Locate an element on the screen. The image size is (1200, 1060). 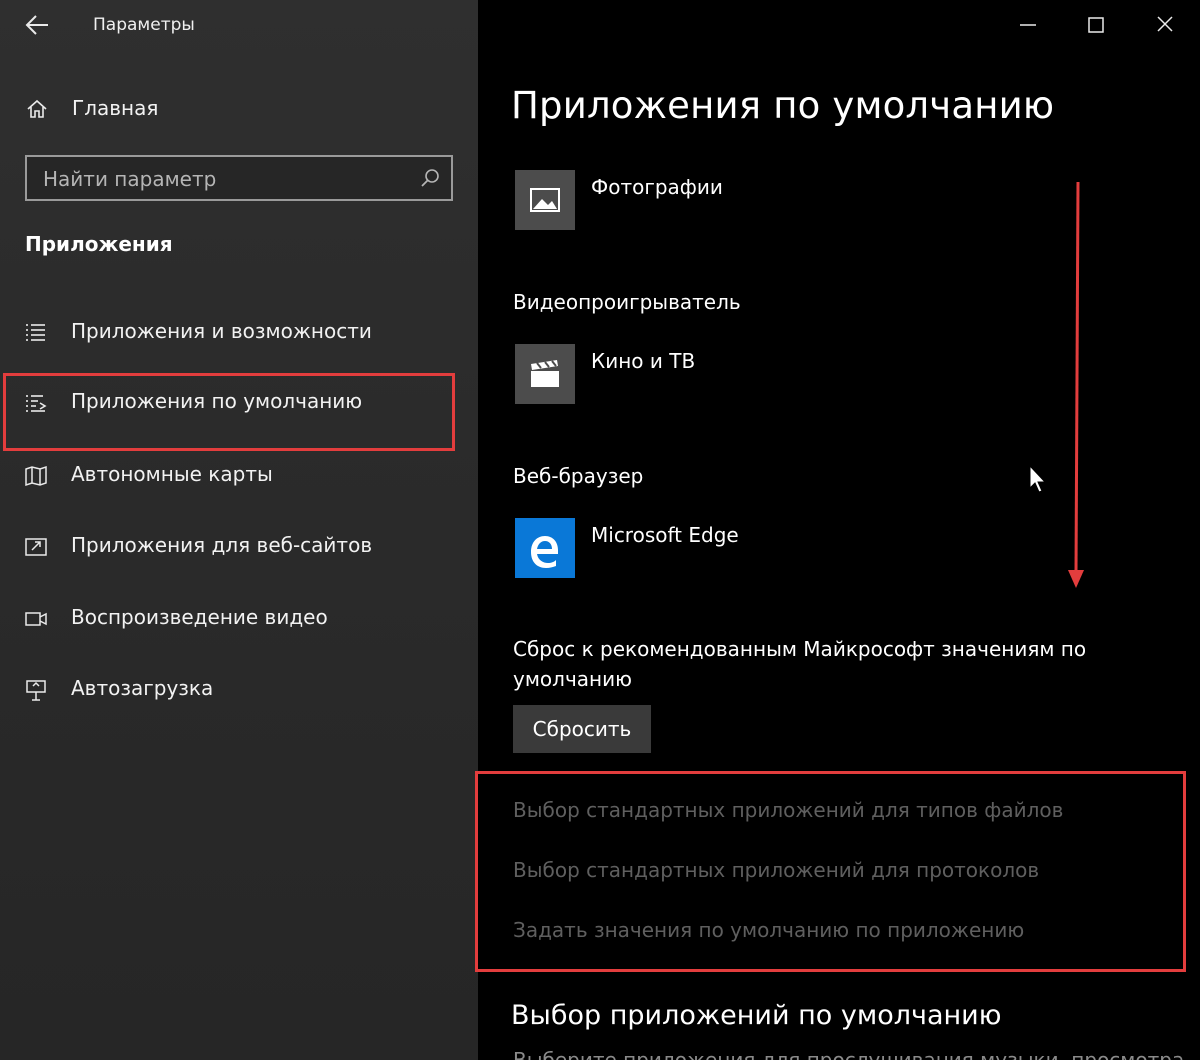
clapperboard-icon is located at coordinates (545, 373).